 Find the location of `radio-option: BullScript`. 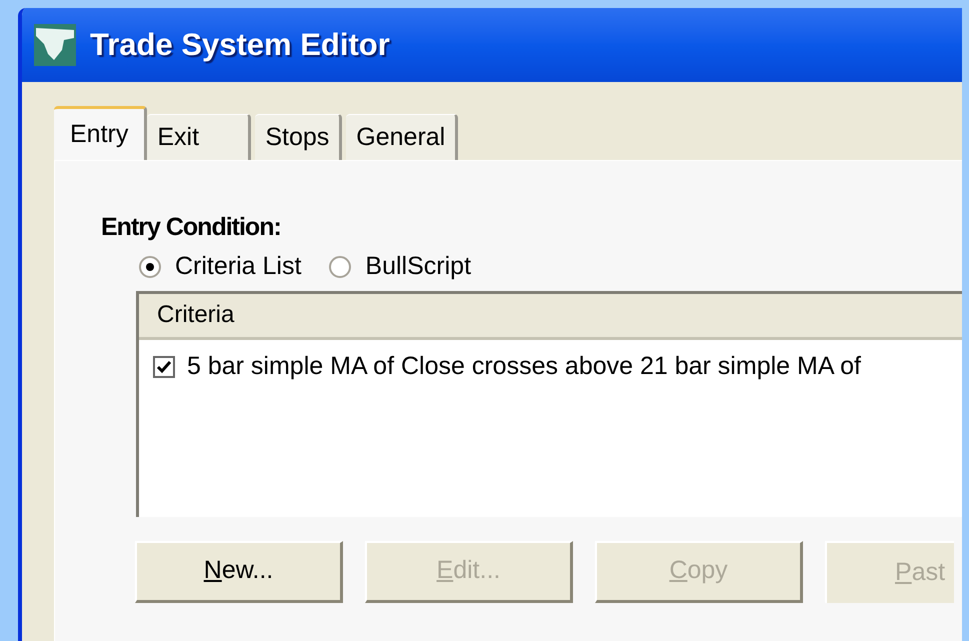

radio-option: BullScript is located at coordinates (400, 267).